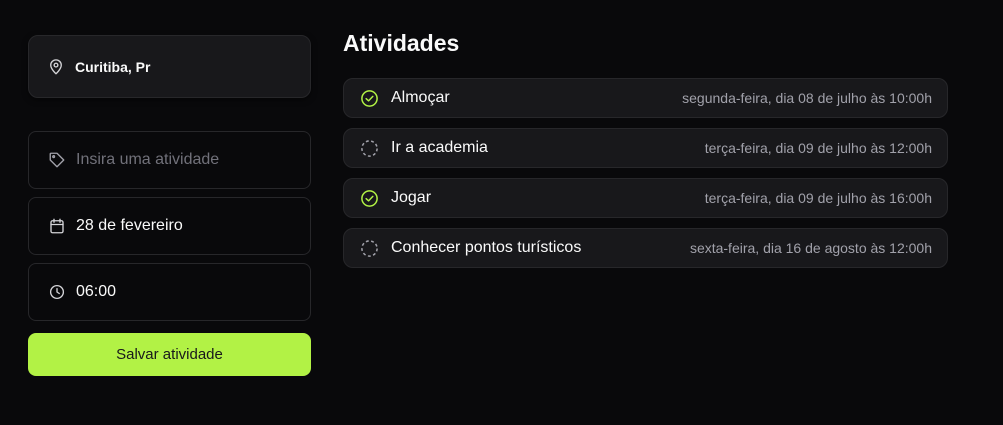 The height and width of the screenshot is (425, 1003). What do you see at coordinates (411, 197) in the screenshot?
I see `activity-name: Jogar` at bounding box center [411, 197].